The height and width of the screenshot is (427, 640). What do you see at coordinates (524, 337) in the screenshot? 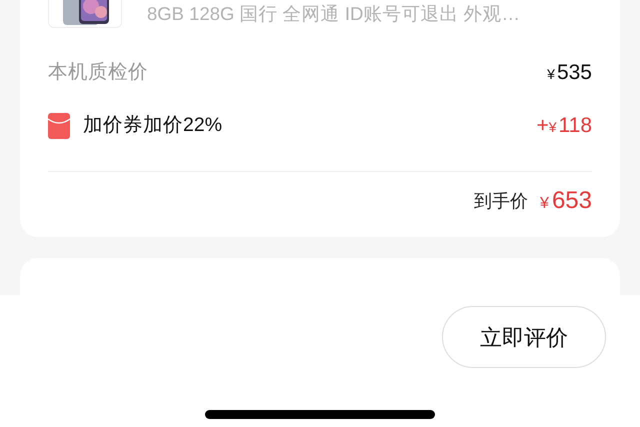
I see `review-button: 立即评价` at bounding box center [524, 337].